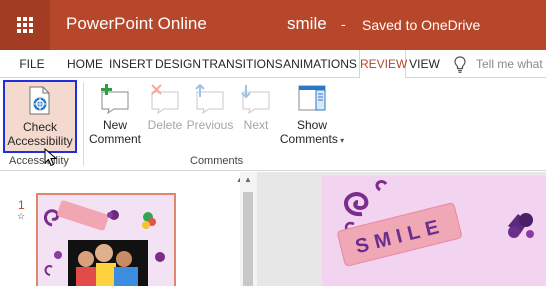  I want to click on delete-comment-button: Delete, so click(165, 106).